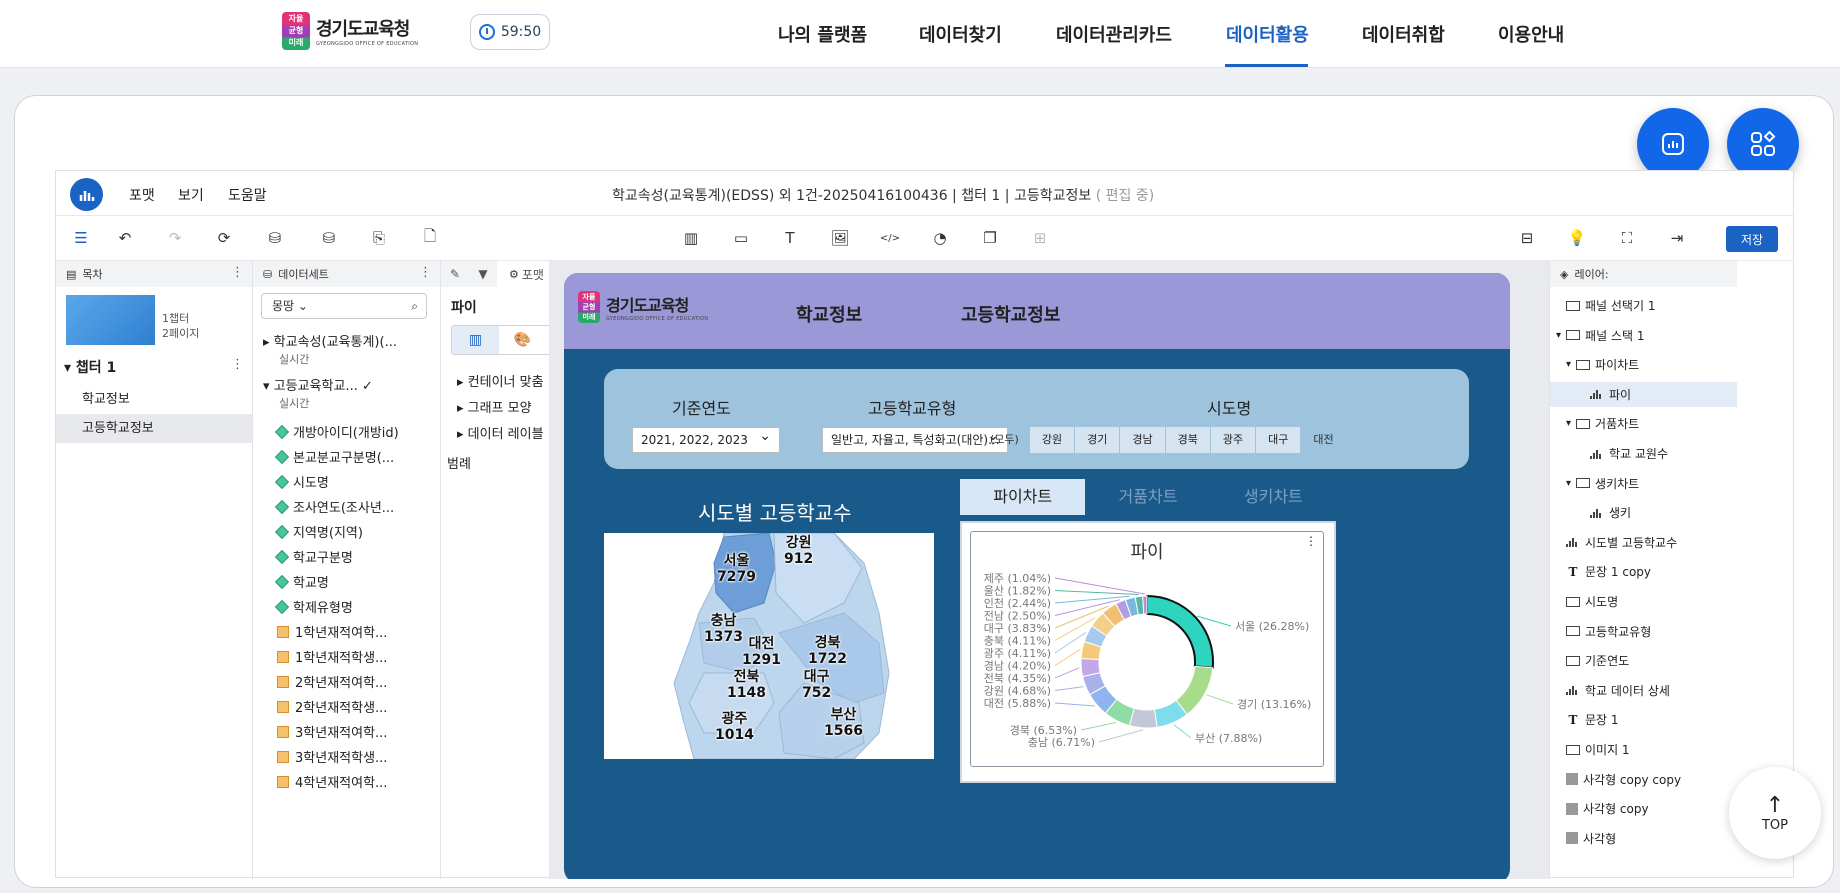 This screenshot has width=1840, height=893. I want to click on layer-item: ▾ 파이차트, so click(1643, 364).